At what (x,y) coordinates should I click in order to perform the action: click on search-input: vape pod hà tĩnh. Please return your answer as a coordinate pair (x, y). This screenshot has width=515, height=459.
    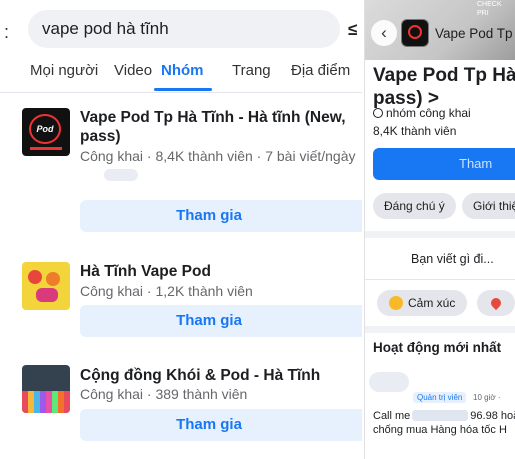
    Looking at the image, I should click on (184, 29).